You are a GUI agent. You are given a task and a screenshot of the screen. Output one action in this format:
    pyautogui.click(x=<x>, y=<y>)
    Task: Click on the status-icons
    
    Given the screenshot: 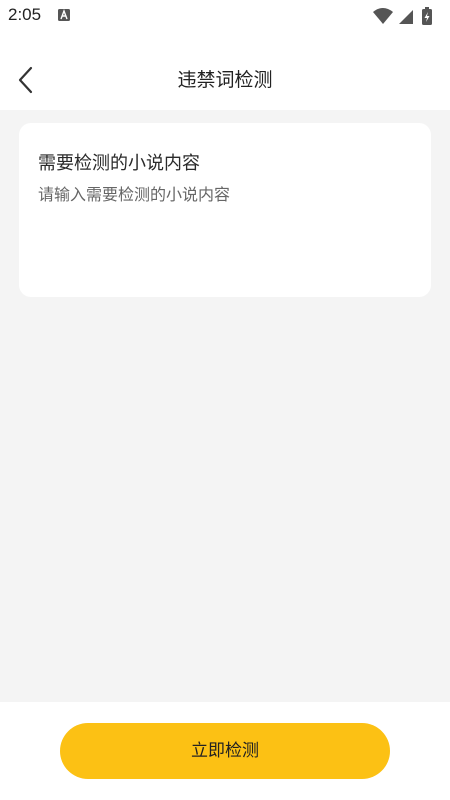 What is the action you would take?
    pyautogui.click(x=407, y=16)
    